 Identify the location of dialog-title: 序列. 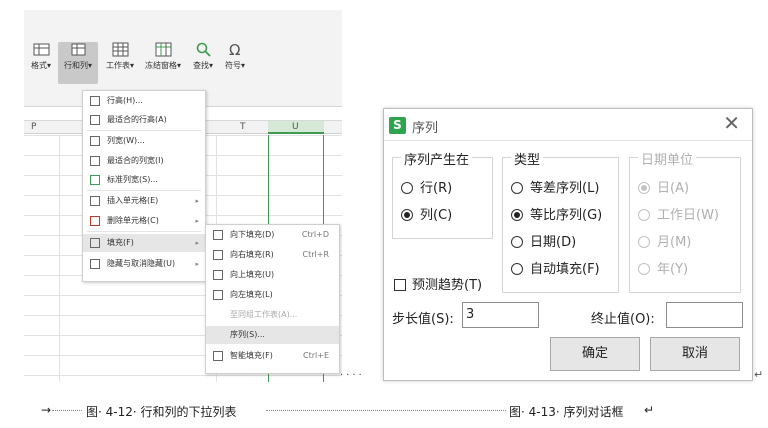
(425, 128).